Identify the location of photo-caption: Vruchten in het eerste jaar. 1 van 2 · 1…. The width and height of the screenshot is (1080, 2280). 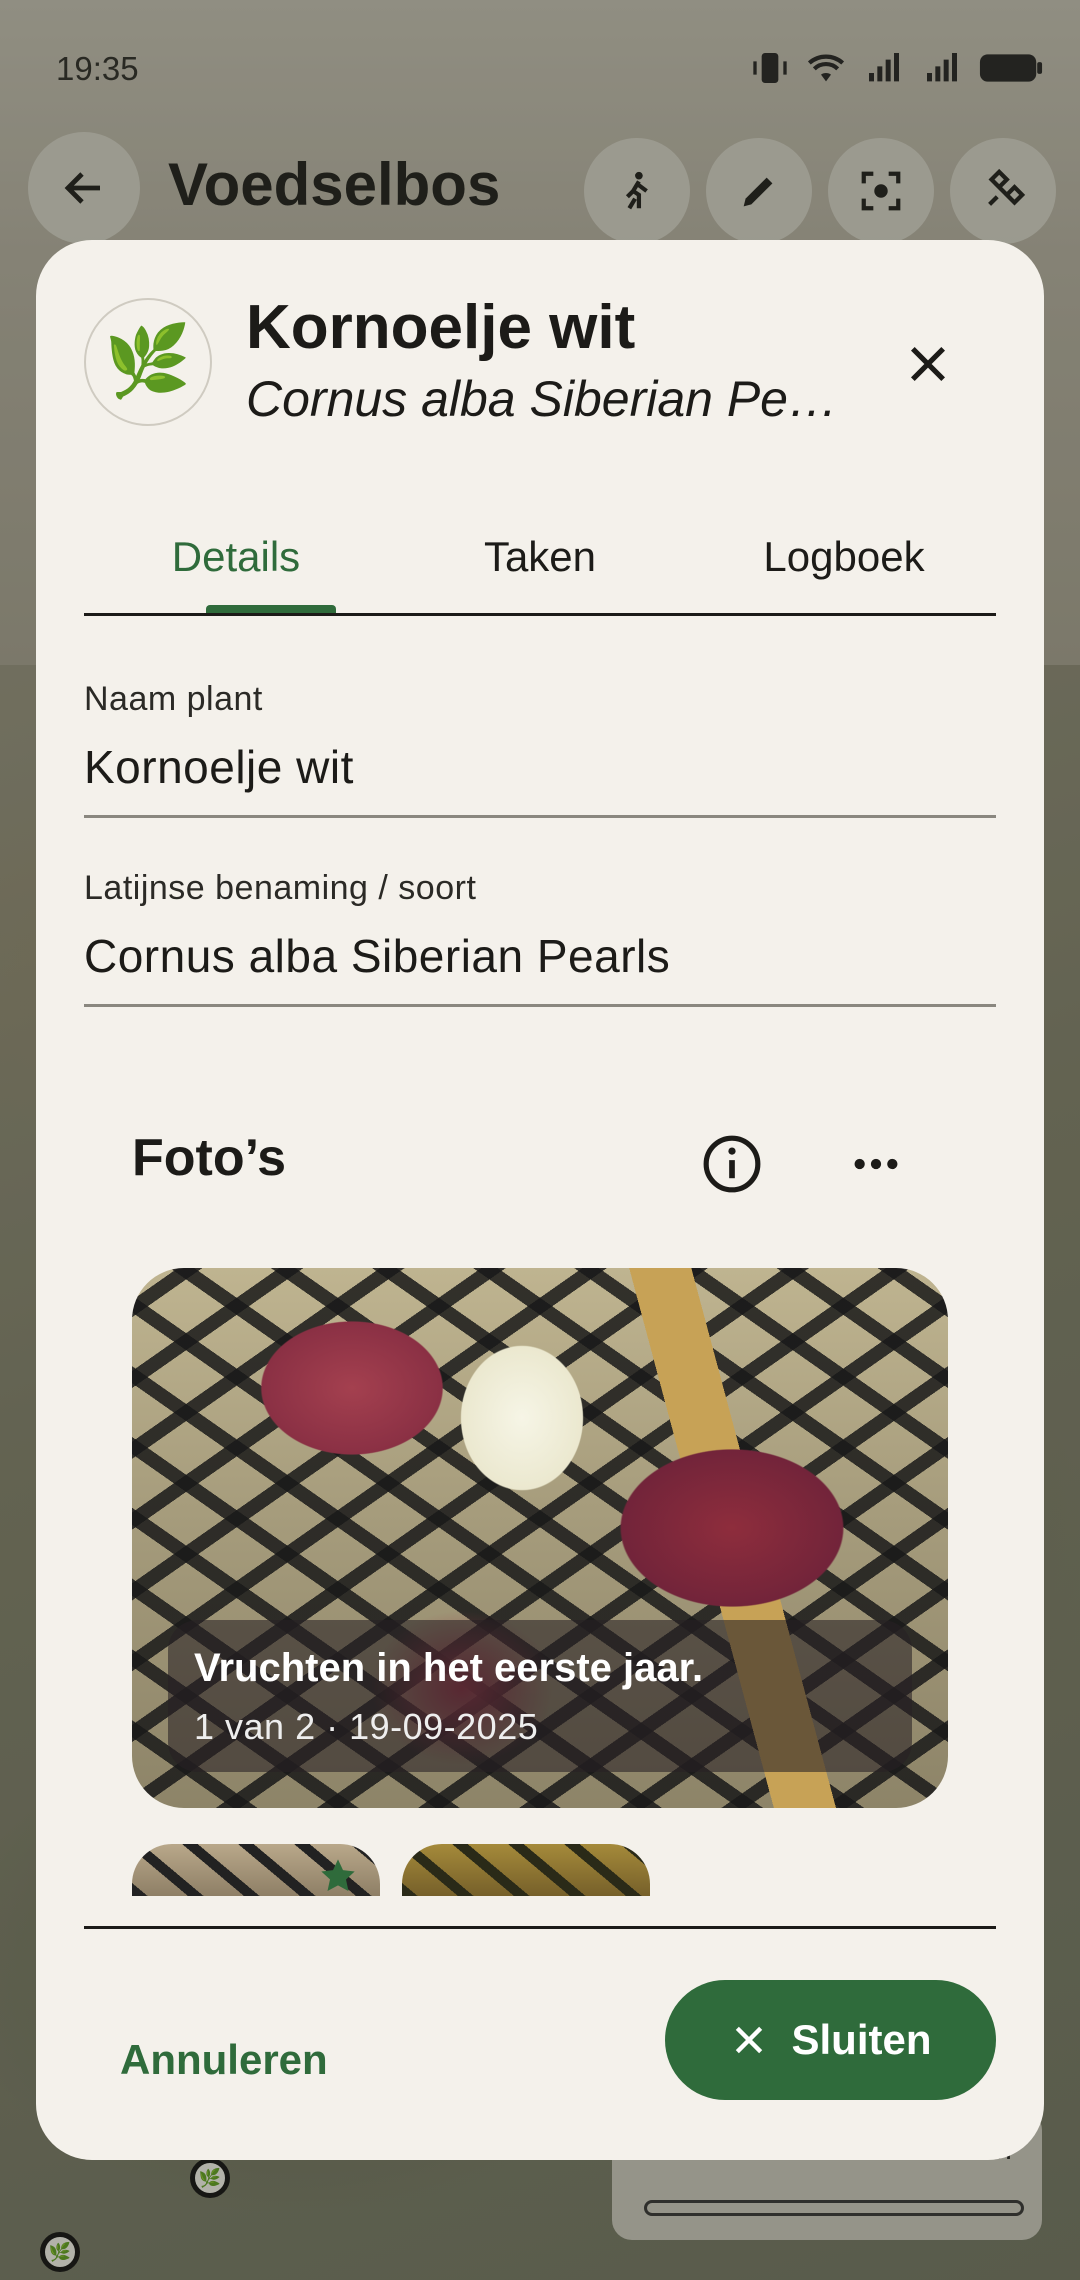
(540, 1696).